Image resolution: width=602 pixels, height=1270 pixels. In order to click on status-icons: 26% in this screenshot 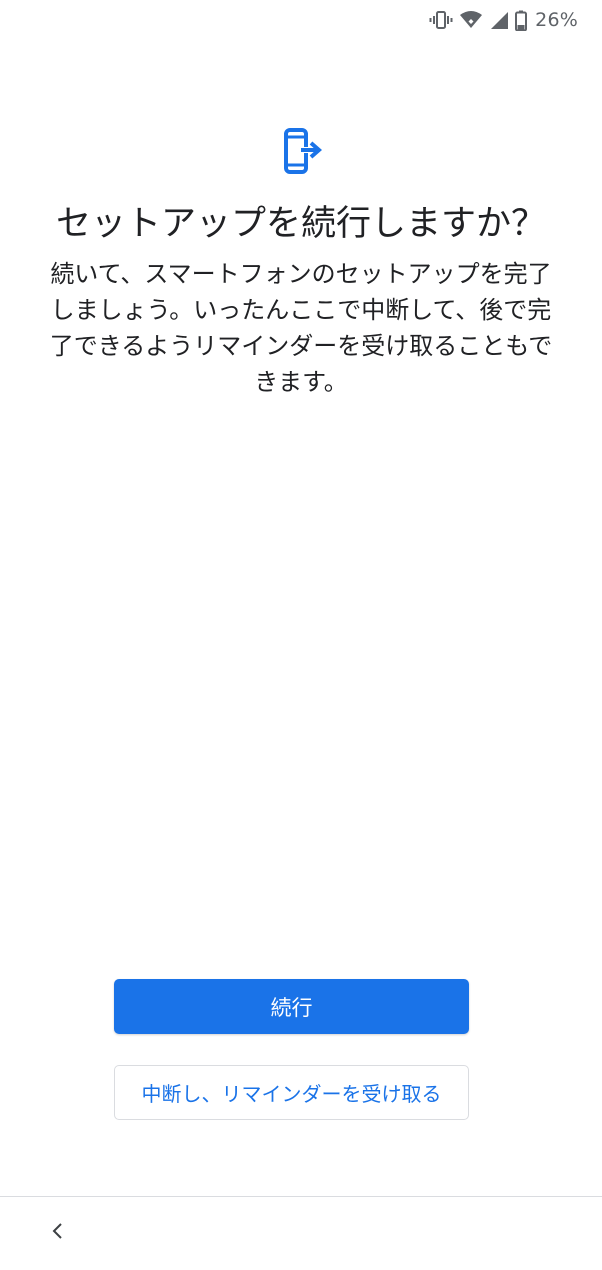, I will do `click(503, 20)`.